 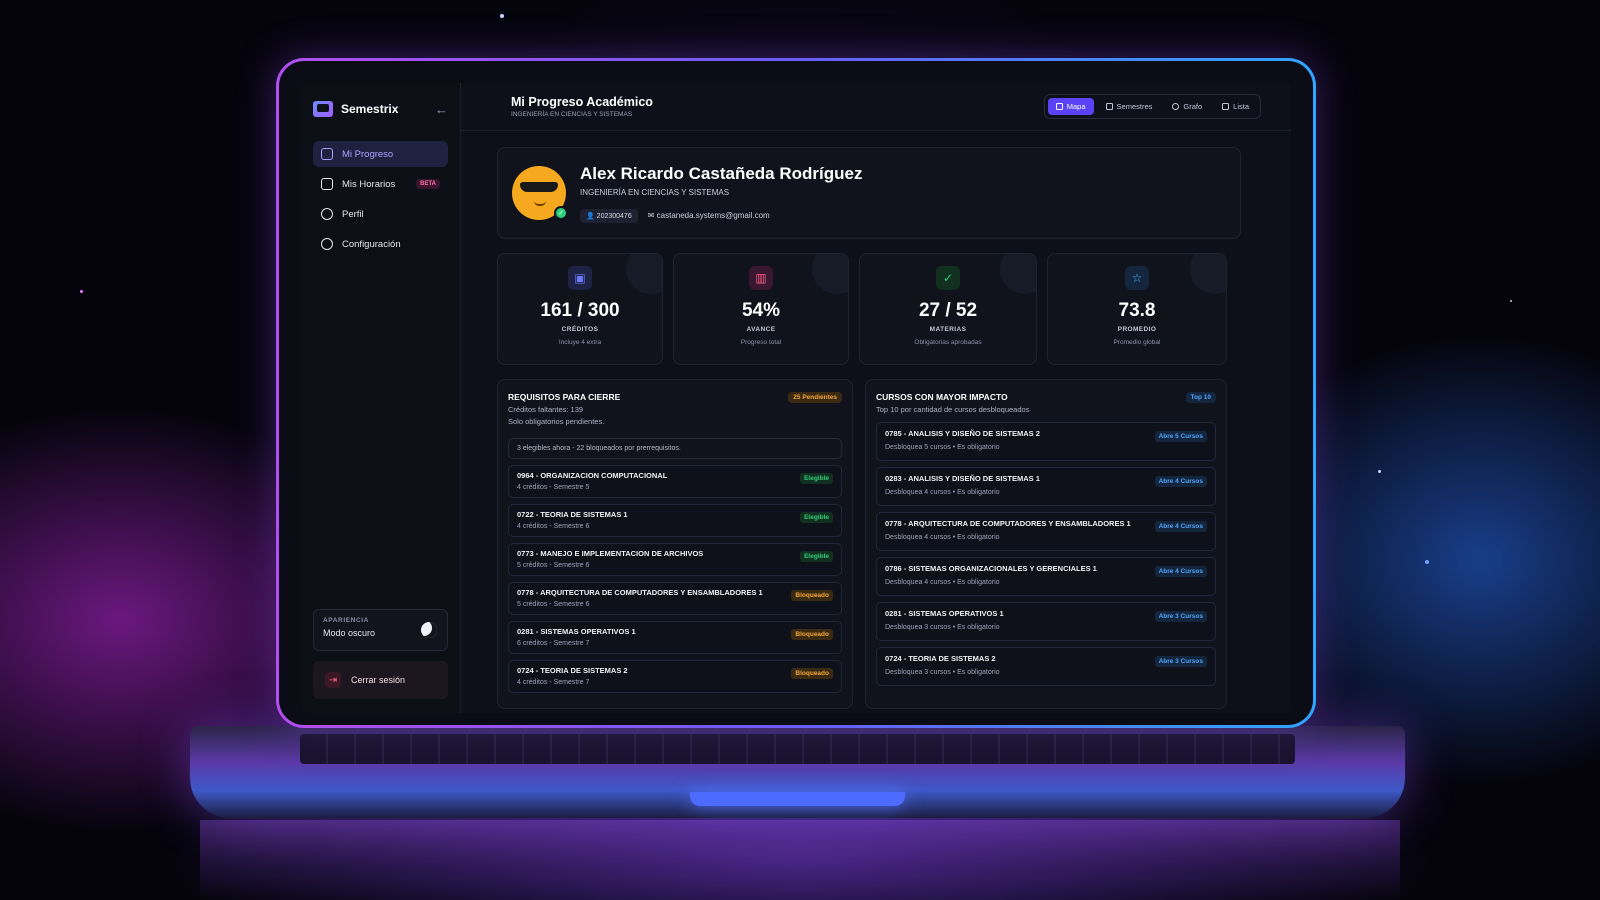 I want to click on sunglasses-icon, so click(x=539, y=187).